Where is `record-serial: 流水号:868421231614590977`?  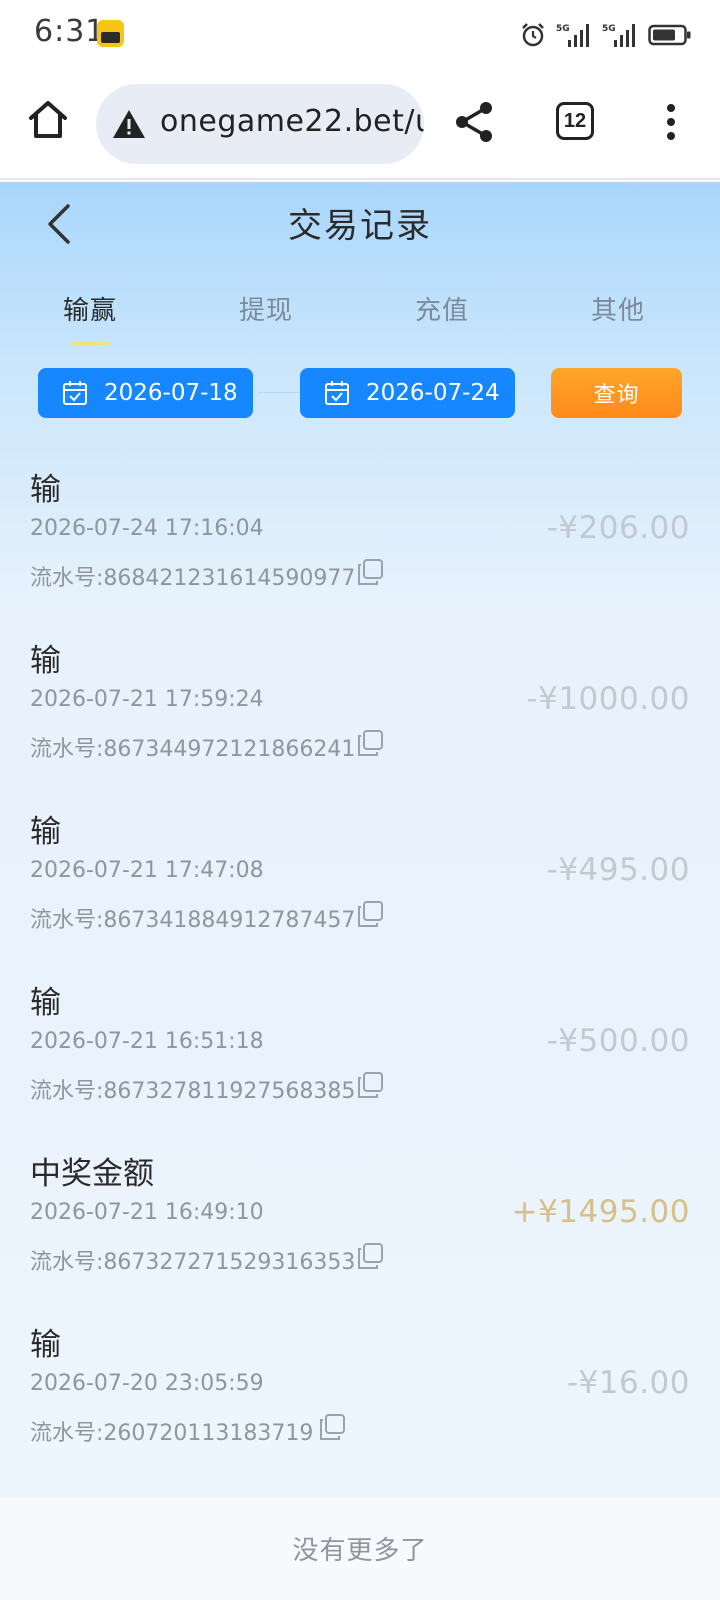 record-serial: 流水号:868421231614590977 is located at coordinates (193, 578).